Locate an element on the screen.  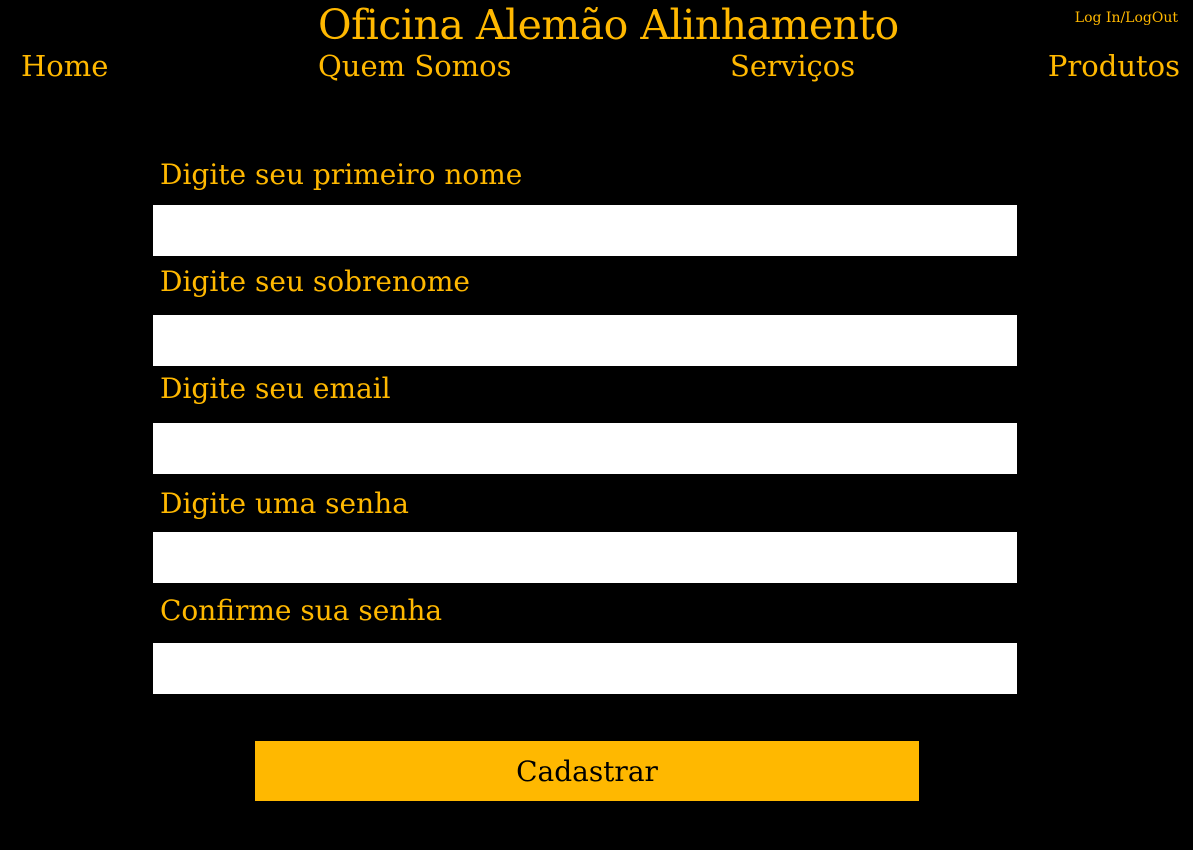
cadastrar-button: Cadastrar is located at coordinates (587, 771).